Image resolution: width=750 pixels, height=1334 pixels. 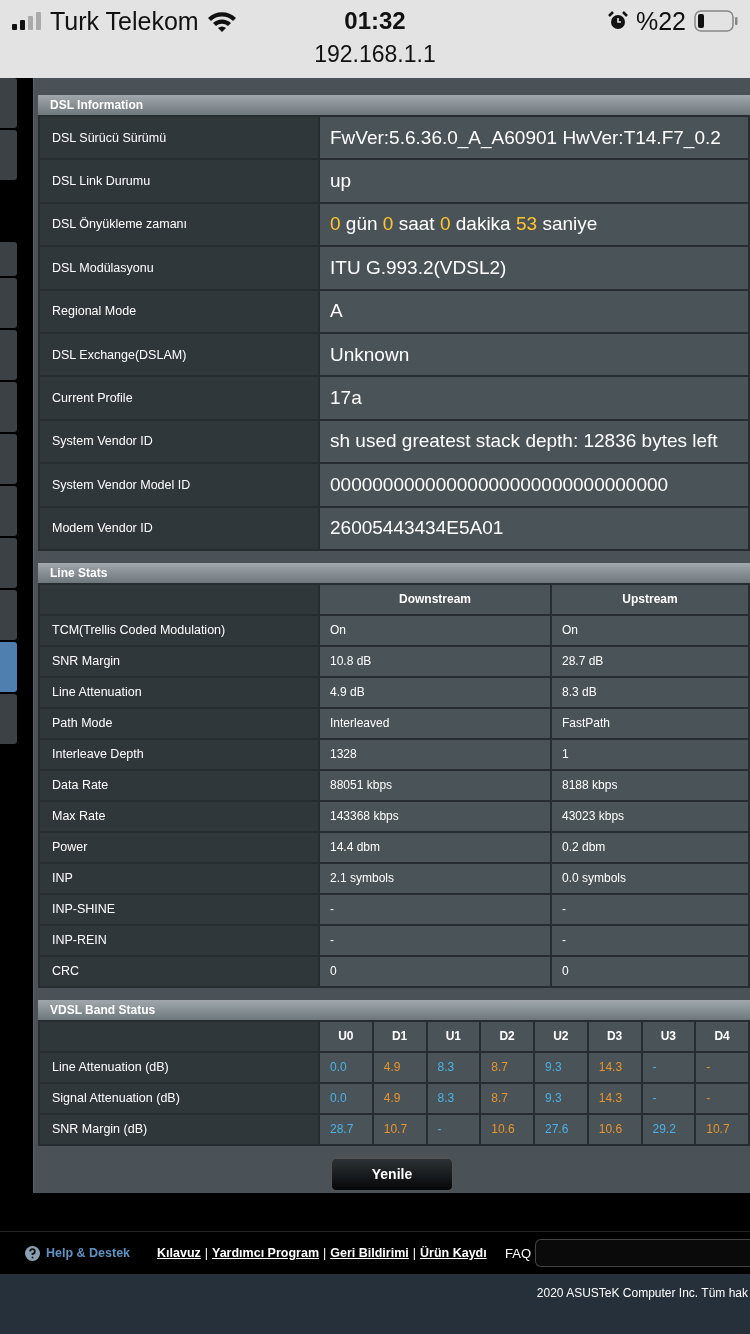 What do you see at coordinates (435, 599) in the screenshot?
I see `column-header: Downstream` at bounding box center [435, 599].